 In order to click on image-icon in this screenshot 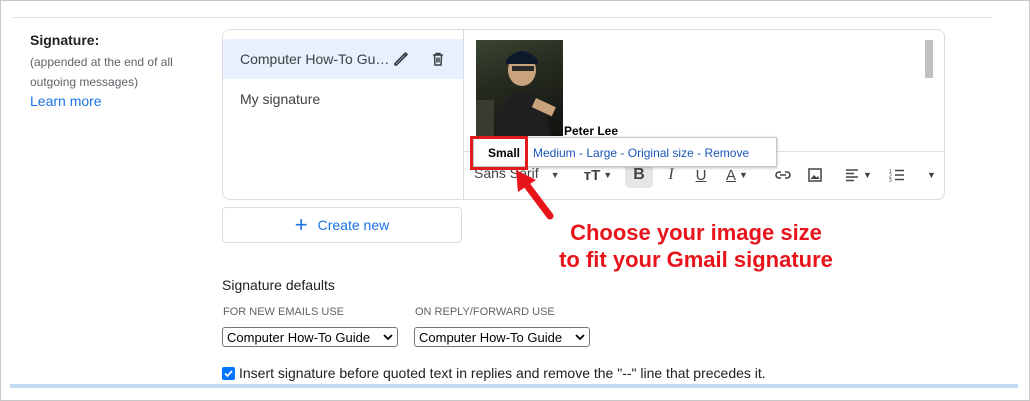, I will do `click(815, 175)`.